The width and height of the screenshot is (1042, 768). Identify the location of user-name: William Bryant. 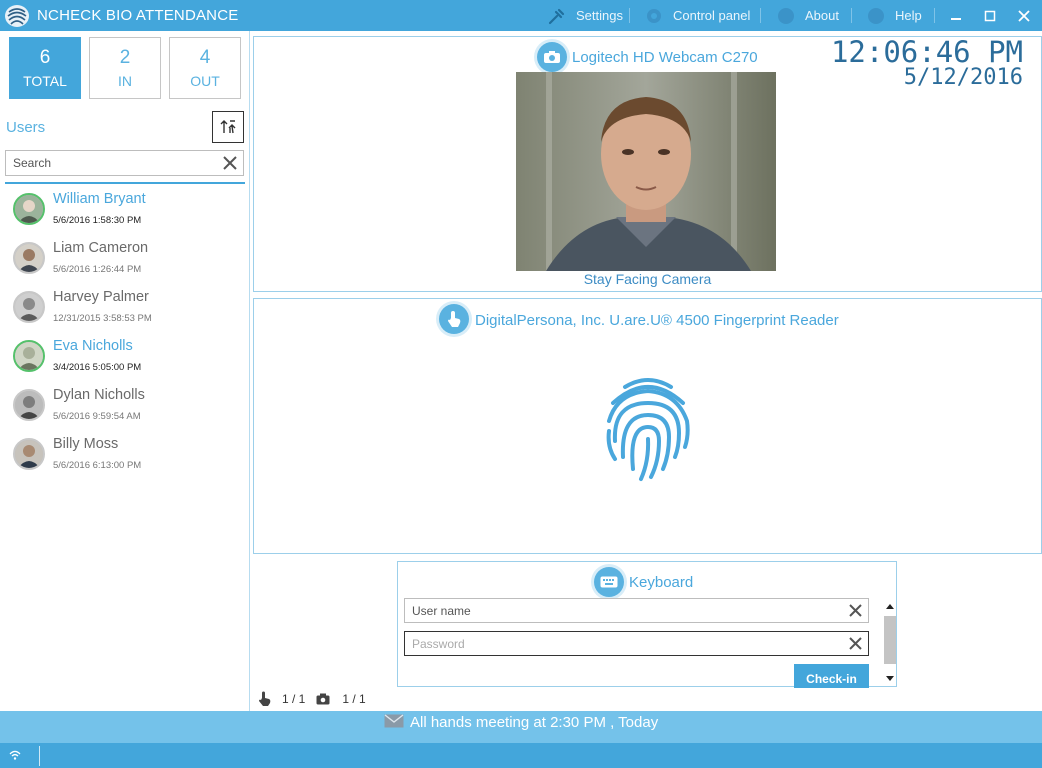
(99, 199).